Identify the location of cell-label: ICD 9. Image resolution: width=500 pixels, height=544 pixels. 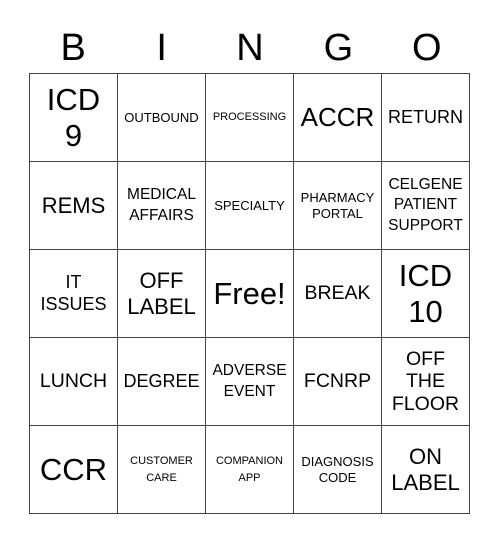
(73, 117).